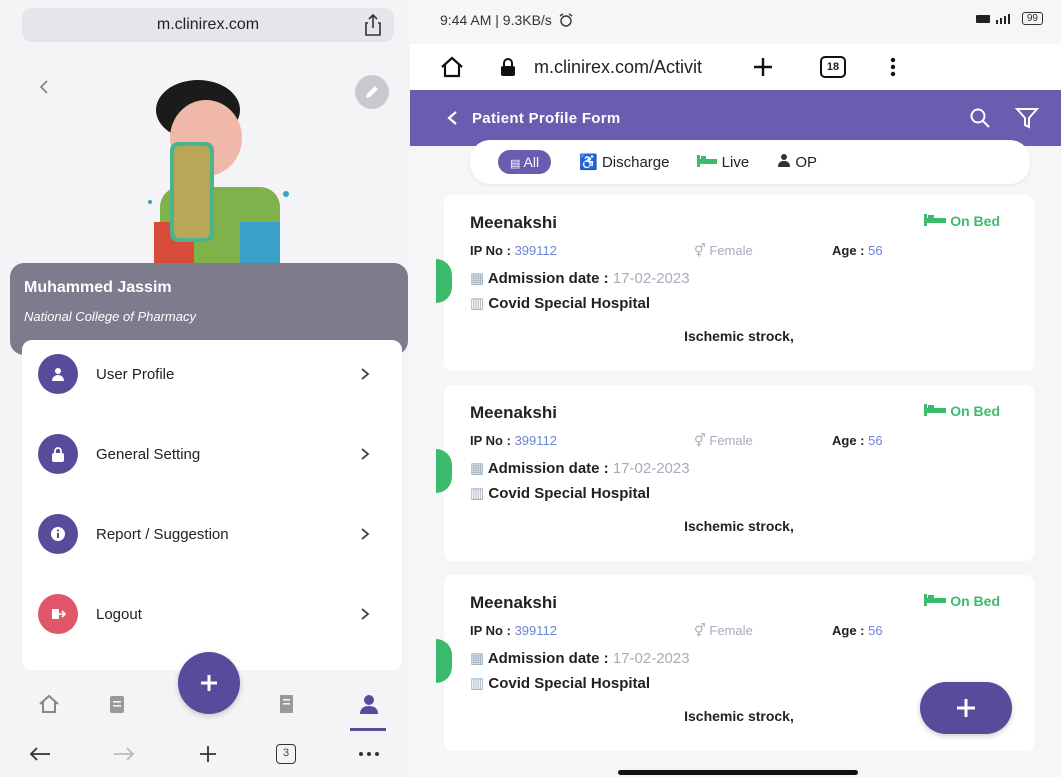  Describe the element at coordinates (618, 67) in the screenshot. I see `address-url: m.clinirex.com/Activit` at that location.